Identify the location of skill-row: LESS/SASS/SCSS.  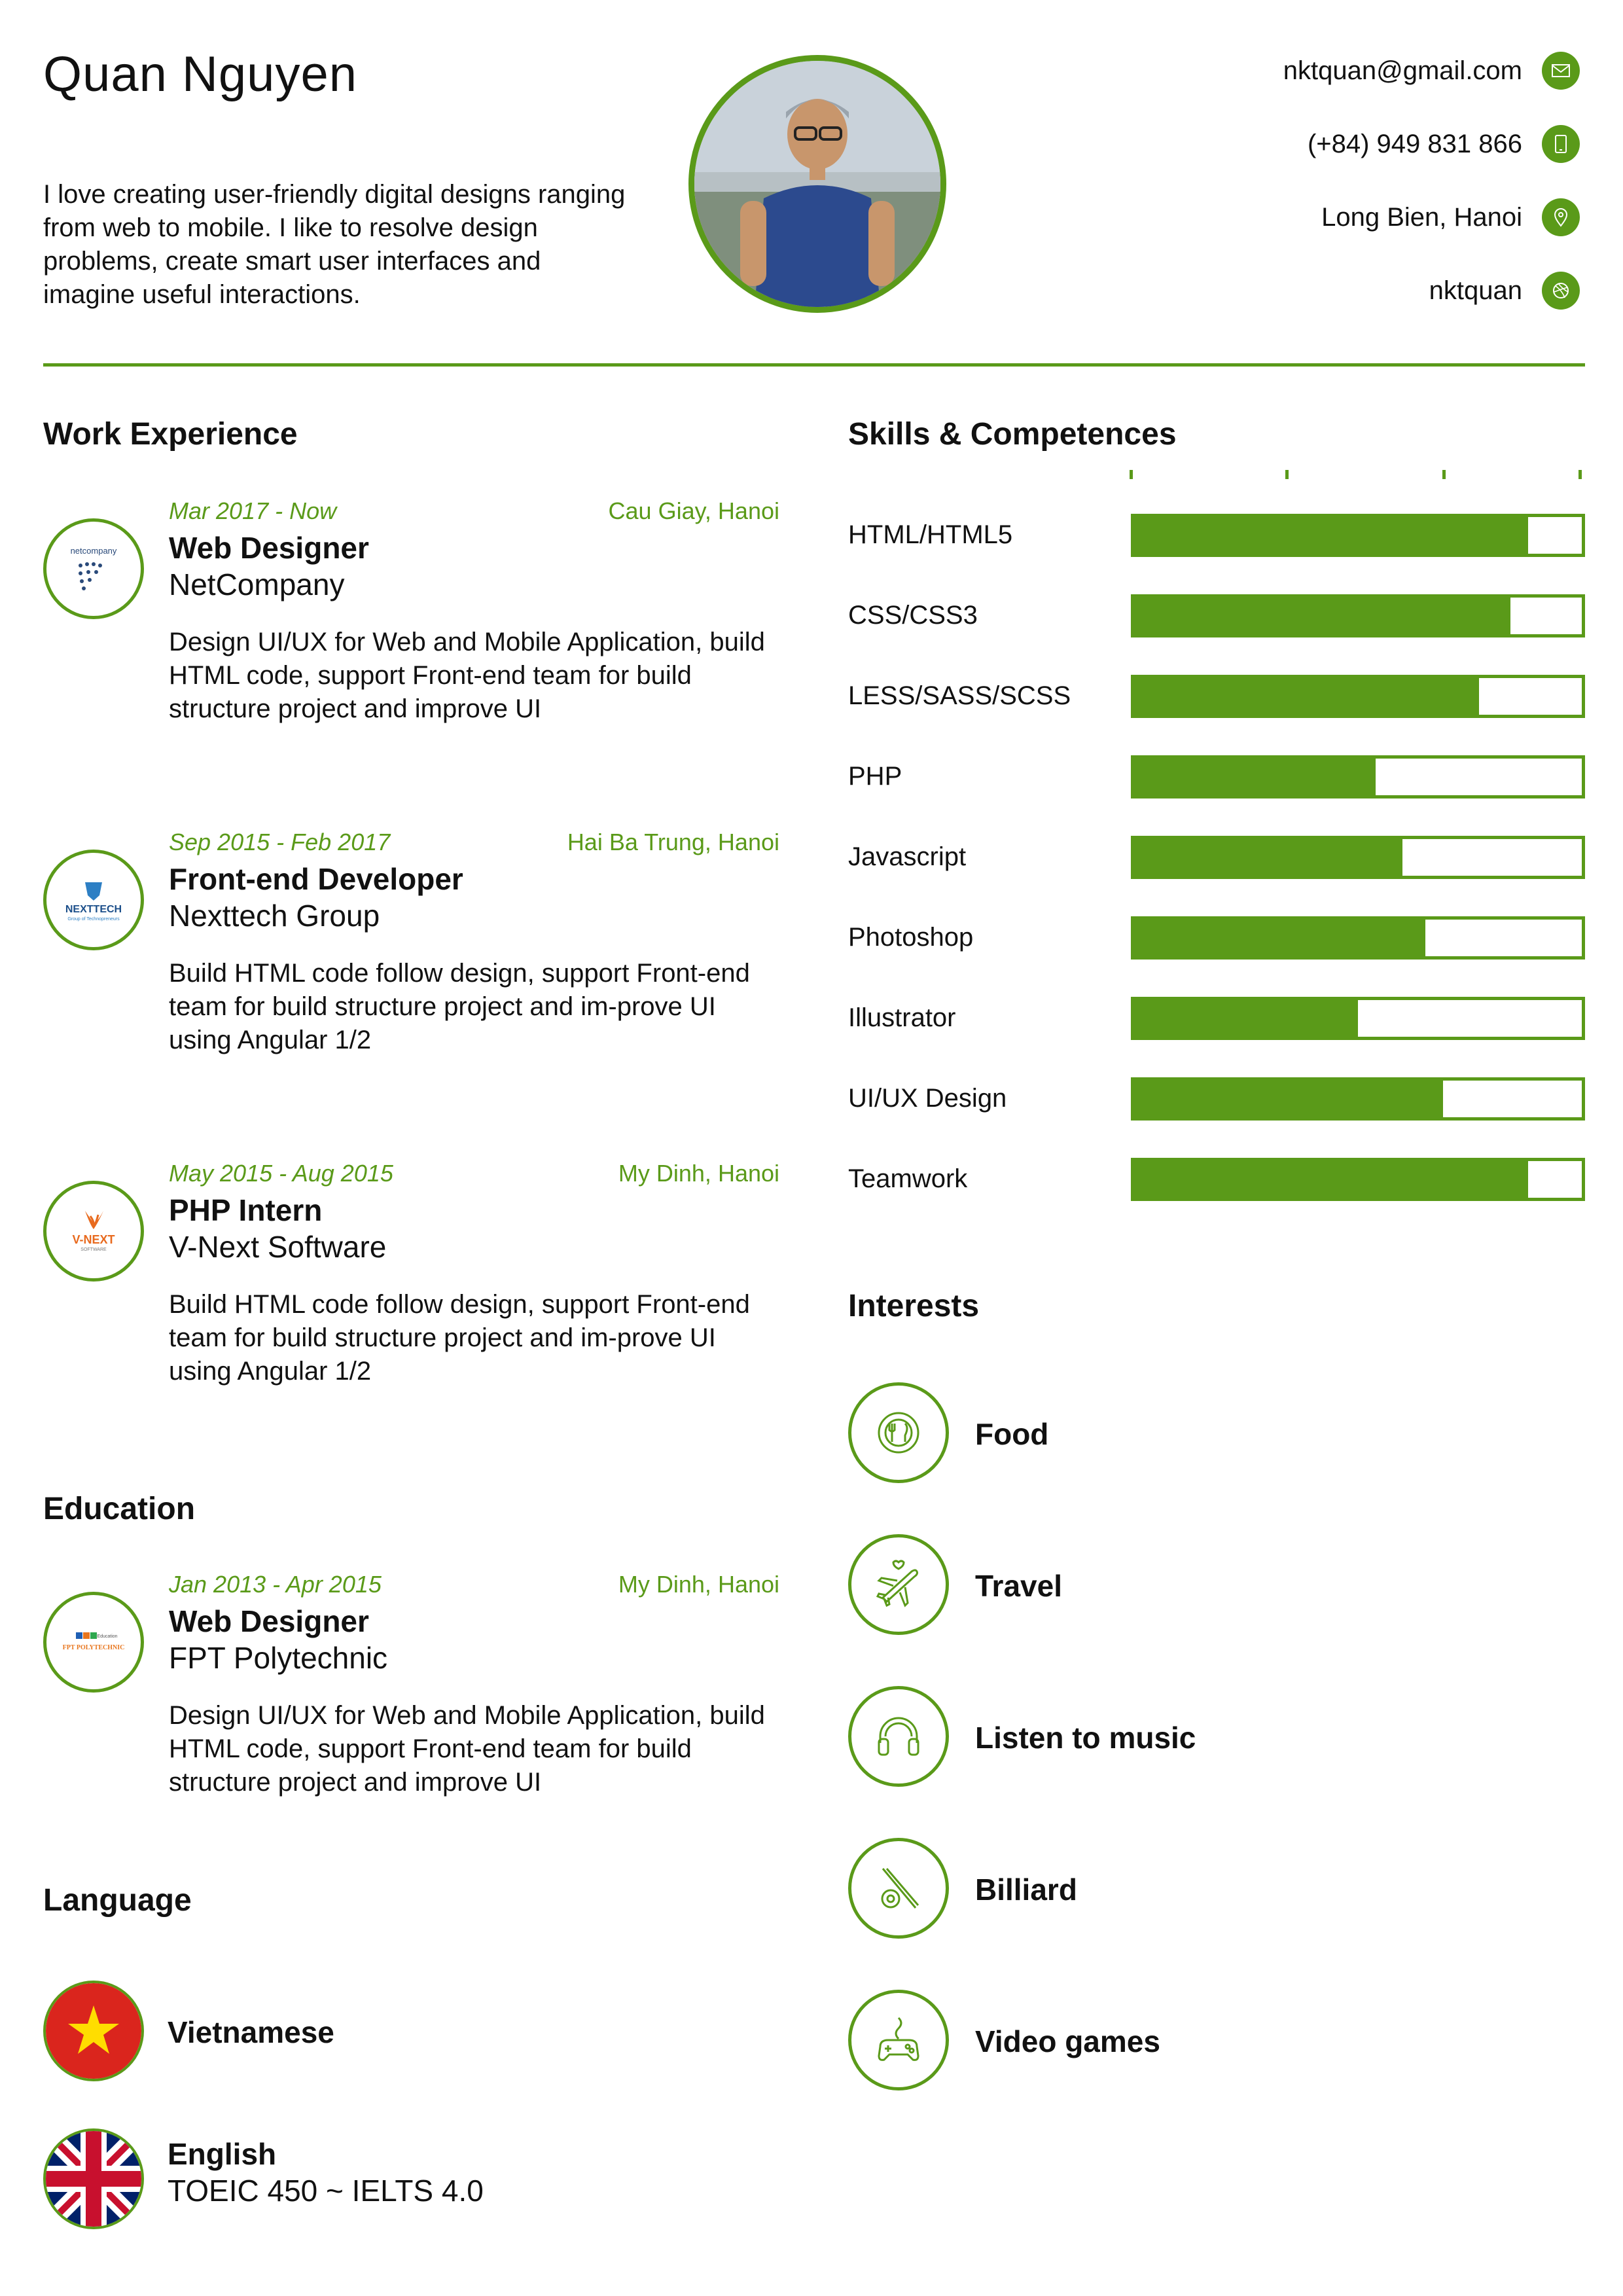
(1216, 696).